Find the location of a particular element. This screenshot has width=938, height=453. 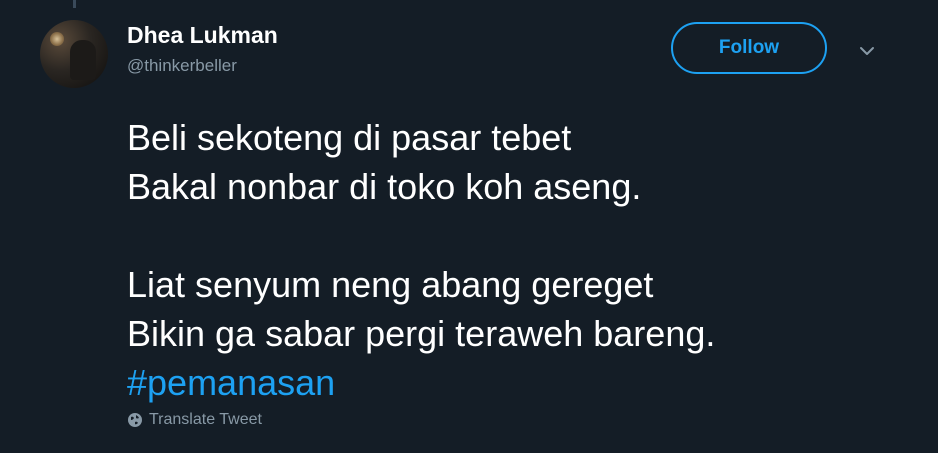

tweet-line: Beli sekoteng di pasar tebet is located at coordinates (349, 137).